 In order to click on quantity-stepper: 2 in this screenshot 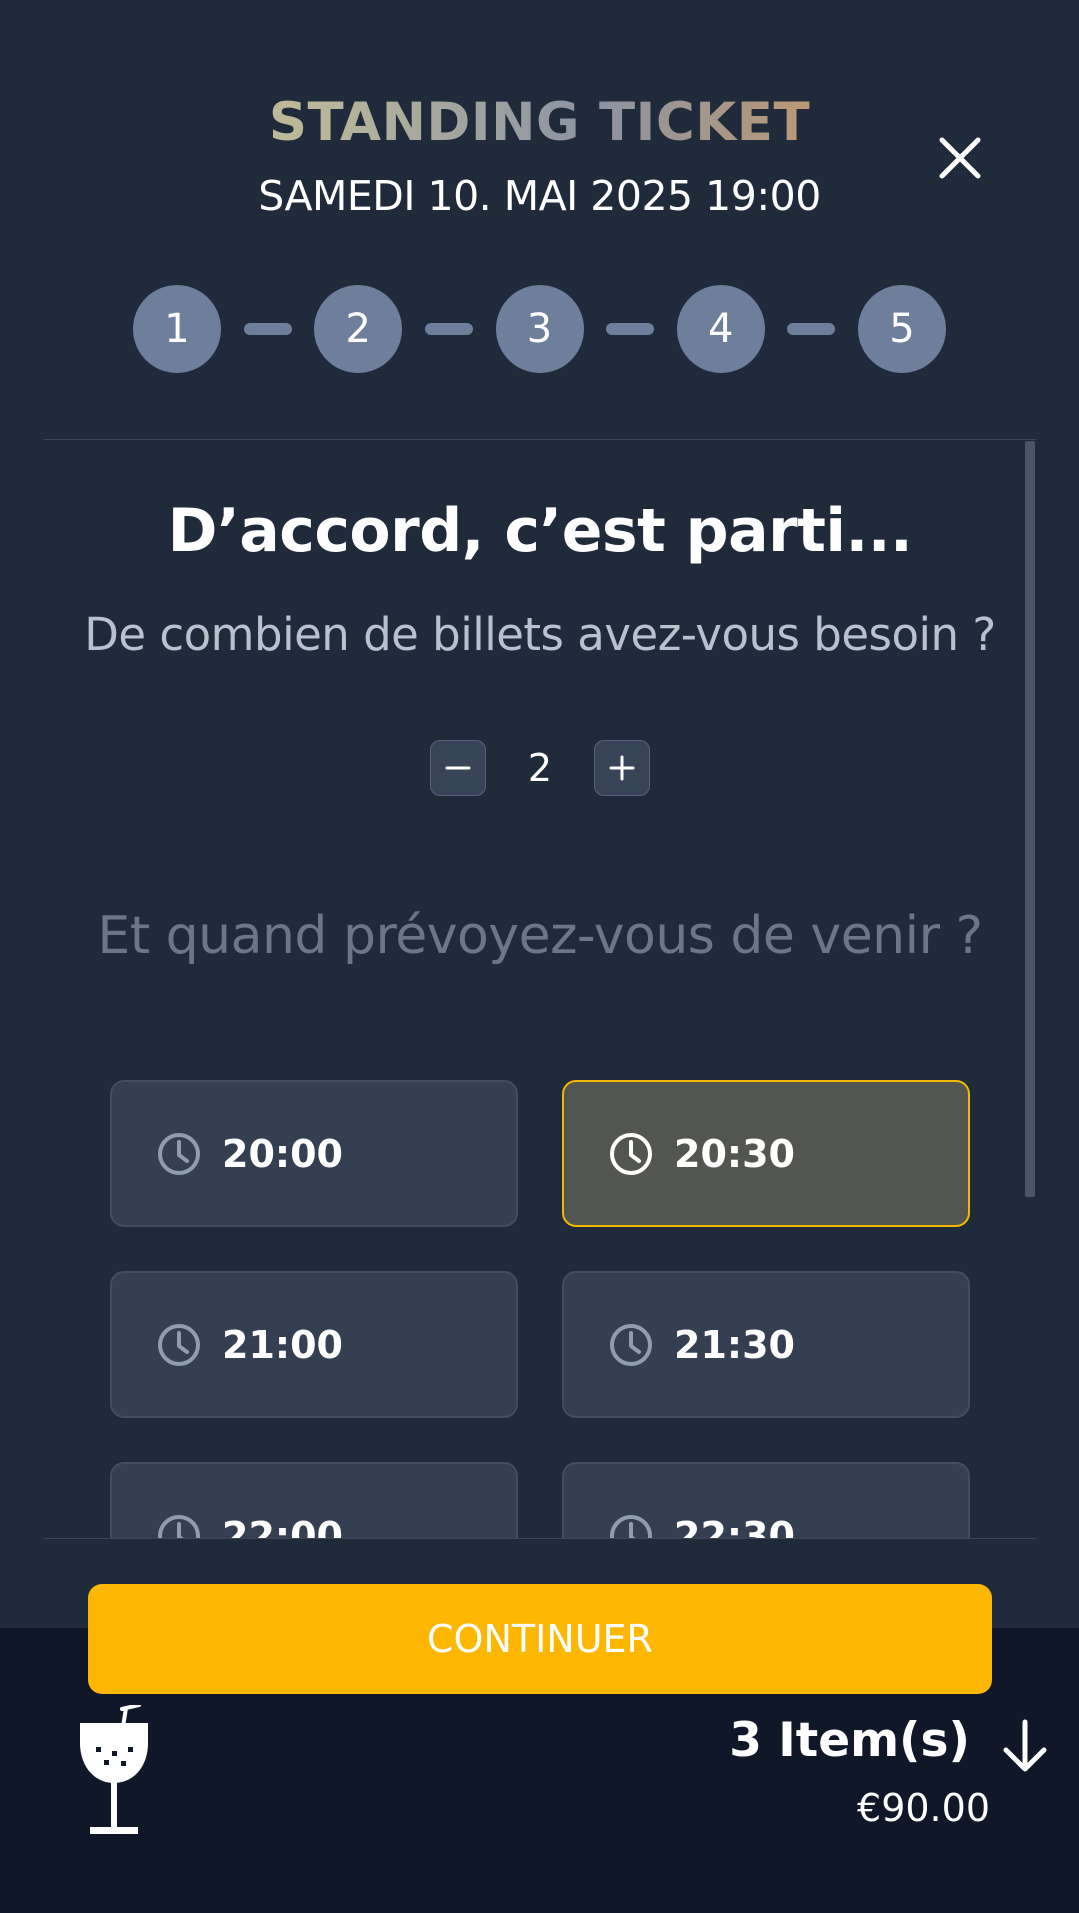, I will do `click(540, 768)`.